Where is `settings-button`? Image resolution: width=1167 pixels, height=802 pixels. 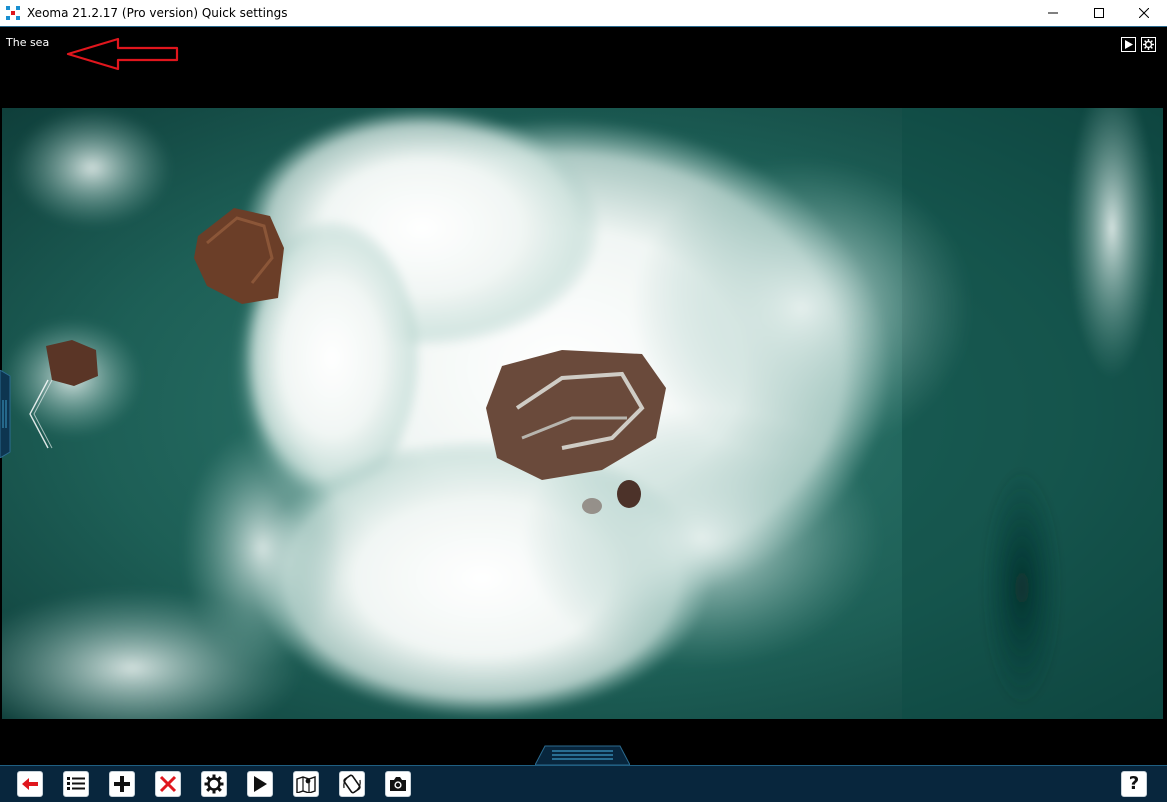 settings-button is located at coordinates (214, 784).